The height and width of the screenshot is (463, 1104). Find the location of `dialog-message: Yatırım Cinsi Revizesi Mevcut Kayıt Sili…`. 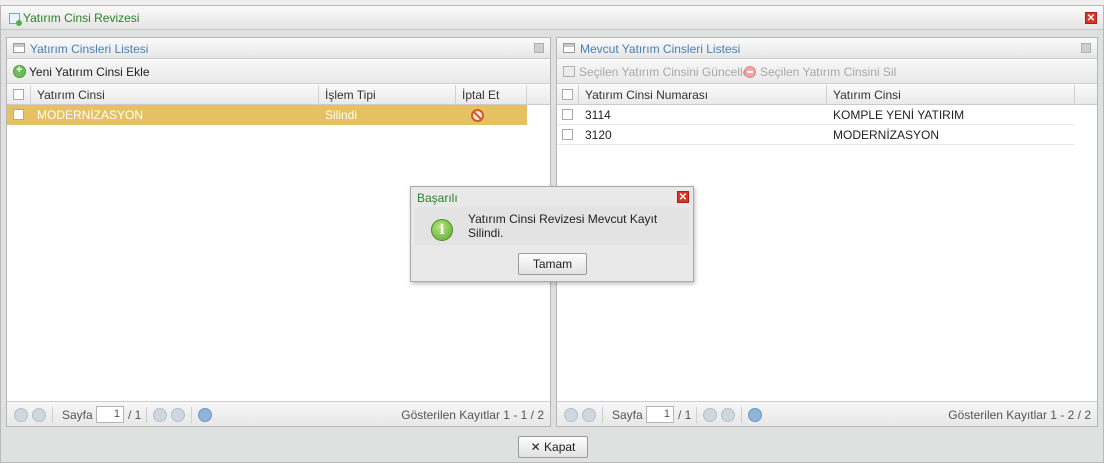

dialog-message: Yatırım Cinsi Revizesi Mevcut Kayıt Sili… is located at coordinates (563, 226).